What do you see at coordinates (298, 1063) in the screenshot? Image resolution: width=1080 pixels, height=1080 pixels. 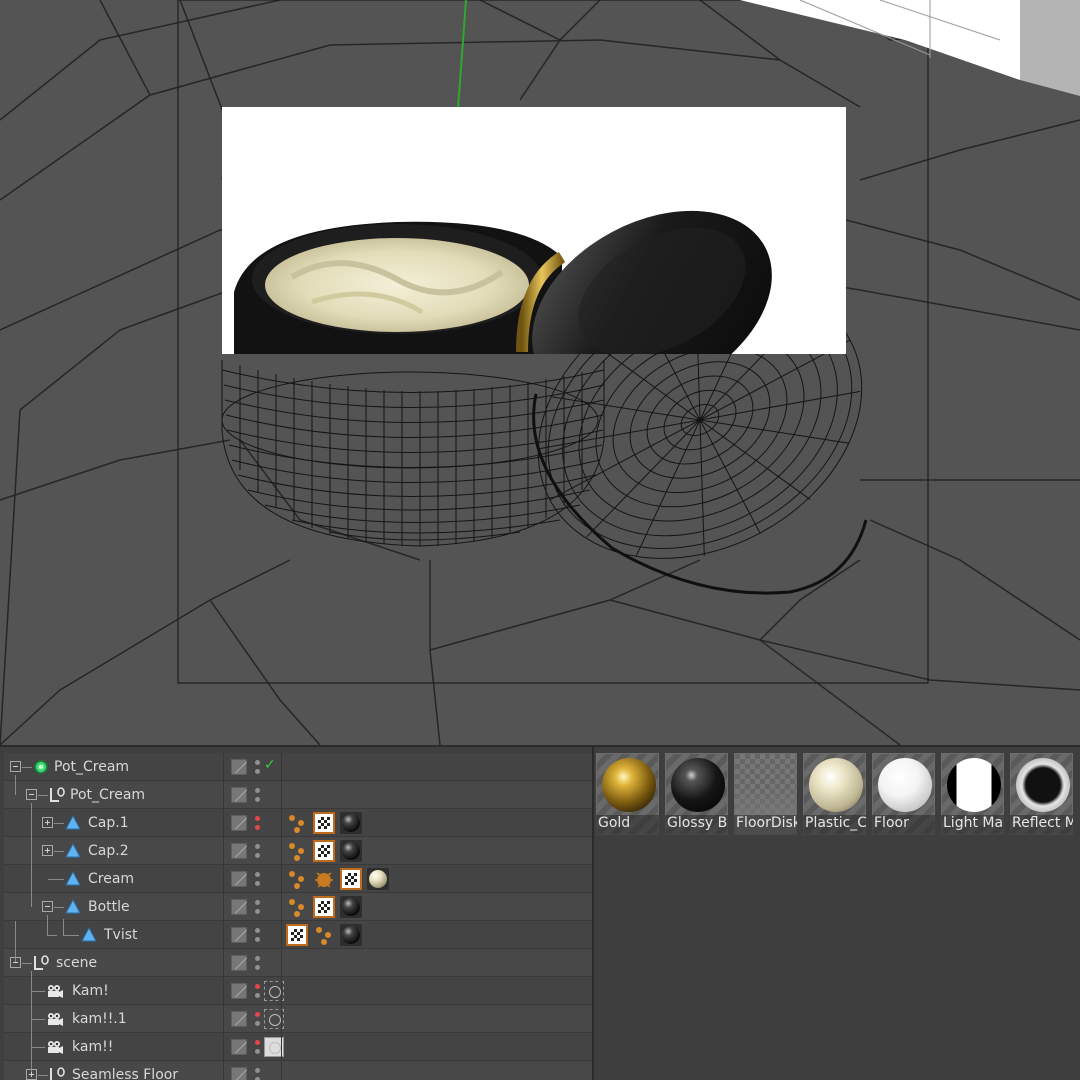 I see `object-row-seamless-floor: Seamless Floor` at bounding box center [298, 1063].